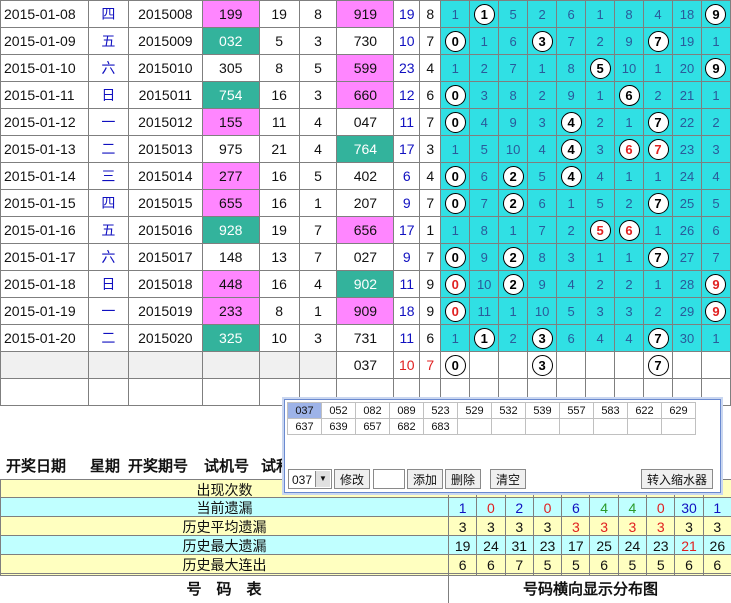 Image resolution: width=731 pixels, height=603 pixels. What do you see at coordinates (716, 230) in the screenshot?
I see `miss-count: 6` at bounding box center [716, 230].